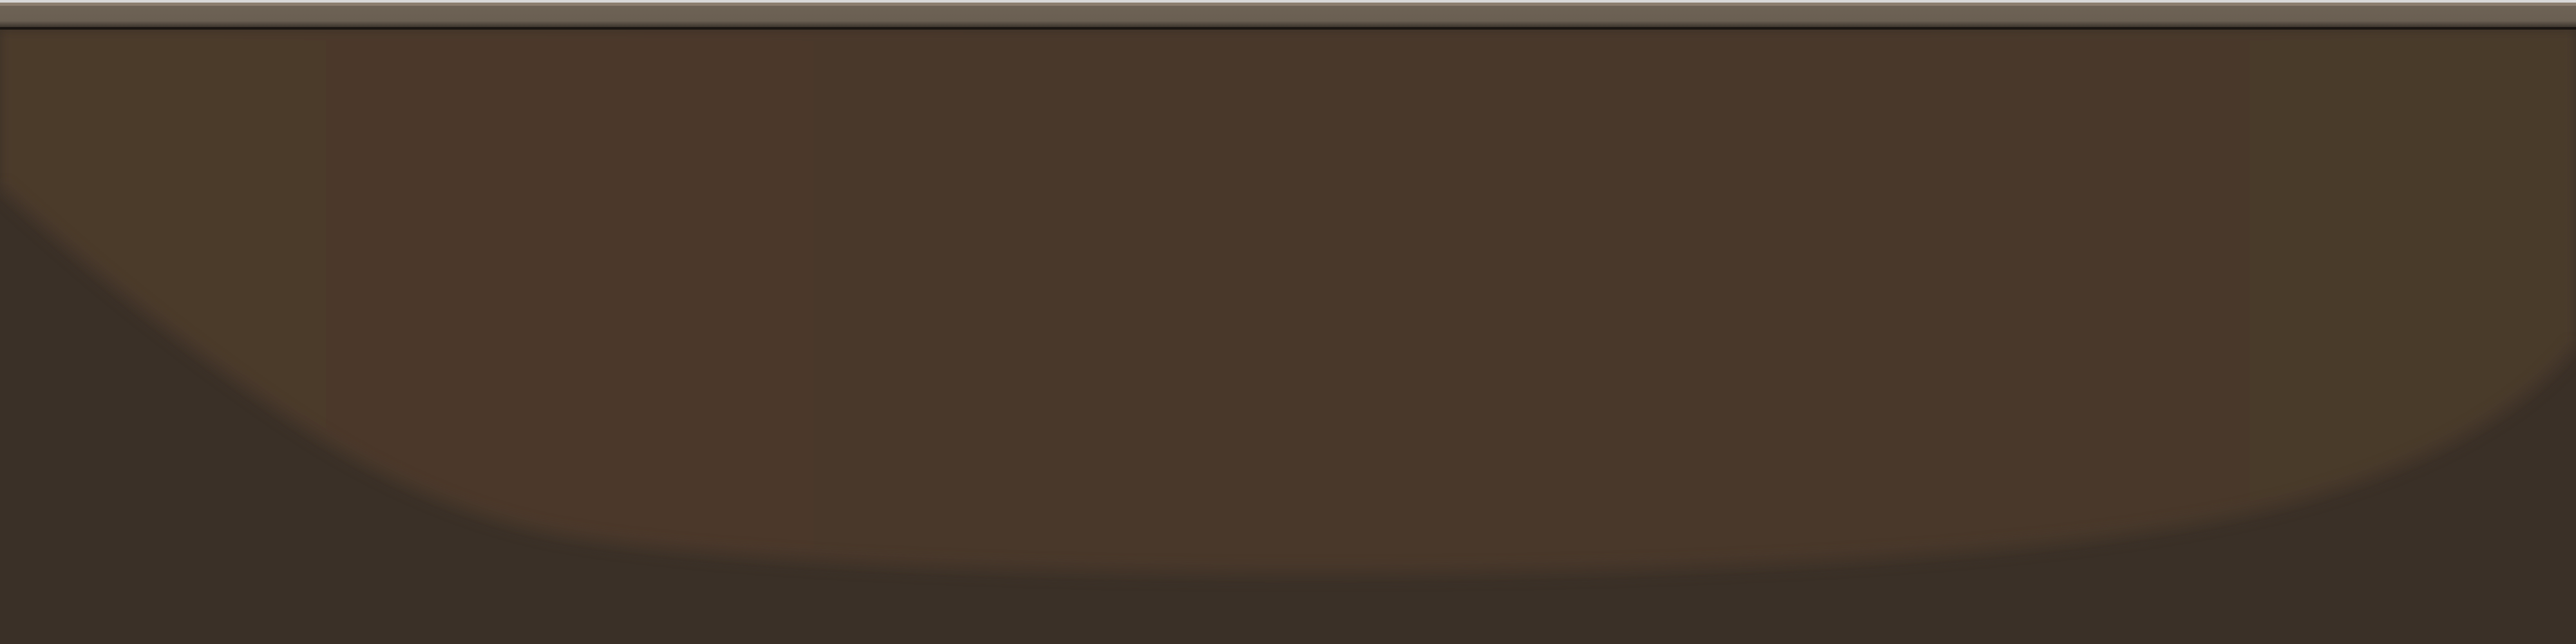  I want to click on top-border-highlight, so click(1288, 4).